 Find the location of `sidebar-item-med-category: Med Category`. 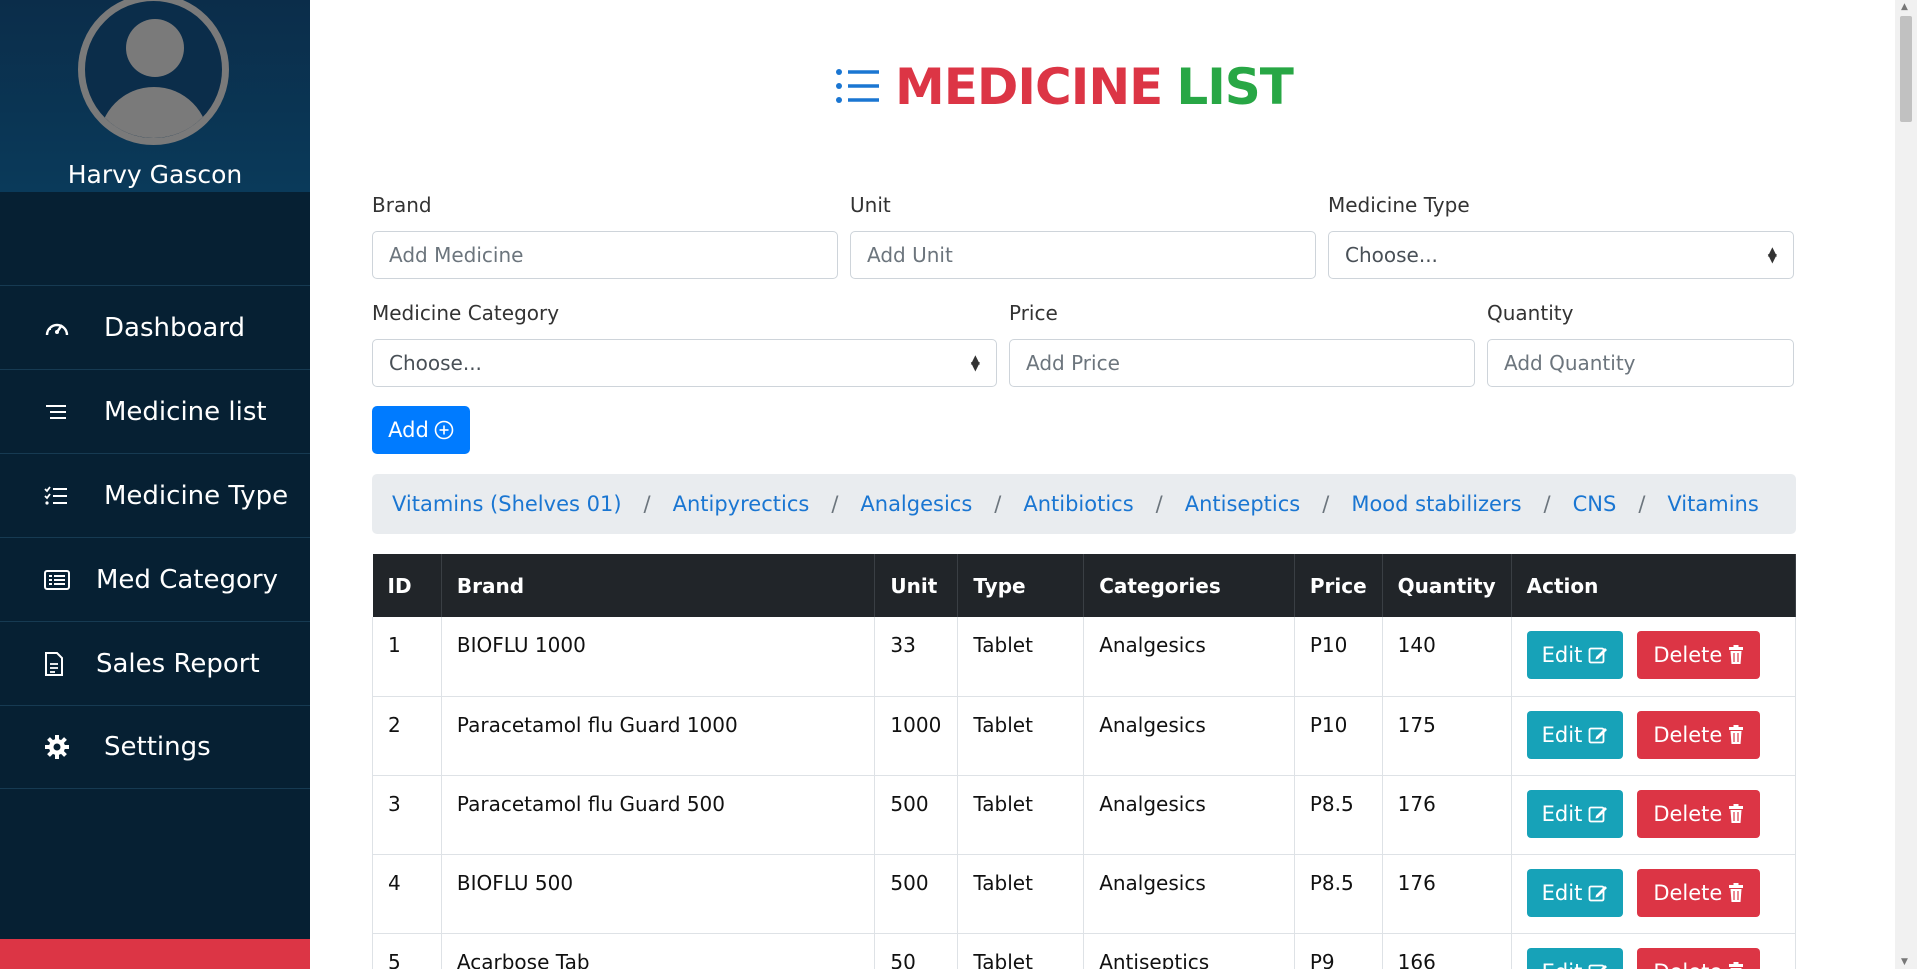

sidebar-item-med-category: Med Category is located at coordinates (155, 579).